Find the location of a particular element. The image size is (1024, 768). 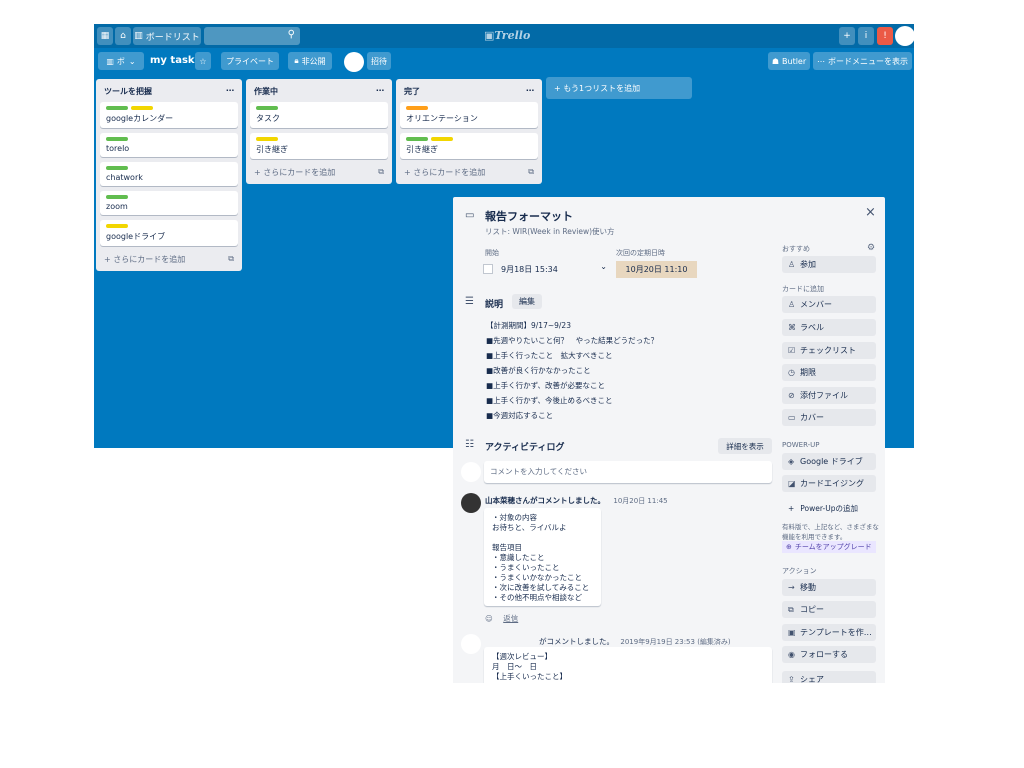

private-button: 🔒︎ 非公開 is located at coordinates (310, 61).